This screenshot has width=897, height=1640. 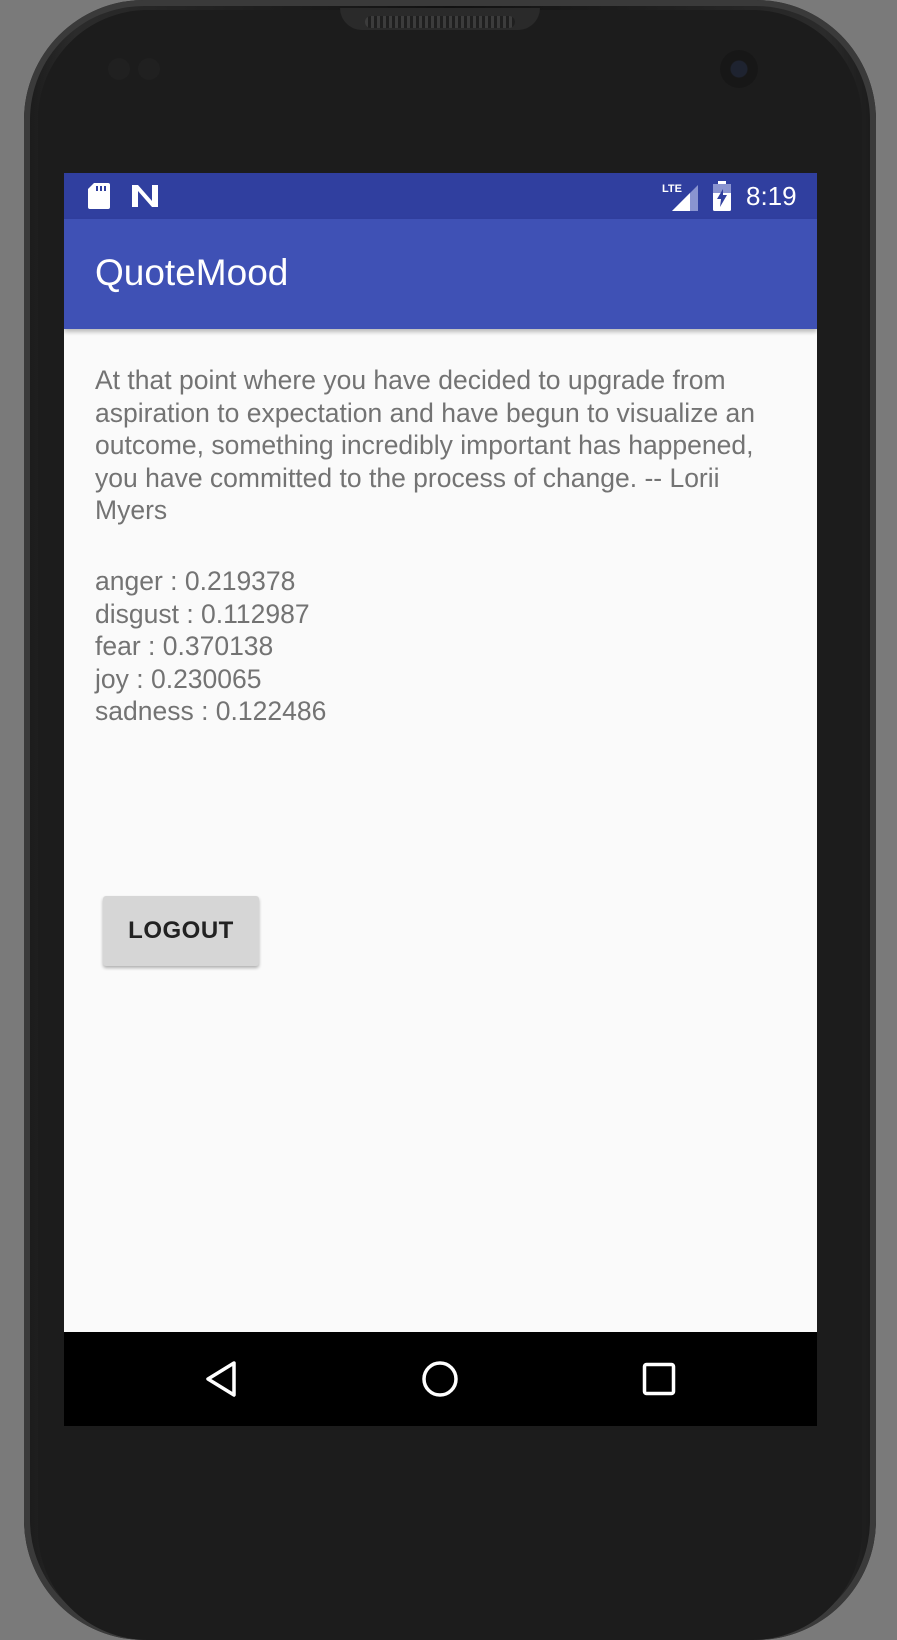 What do you see at coordinates (195, 581) in the screenshot?
I see `emotion-score-anger: anger : 0.219378` at bounding box center [195, 581].